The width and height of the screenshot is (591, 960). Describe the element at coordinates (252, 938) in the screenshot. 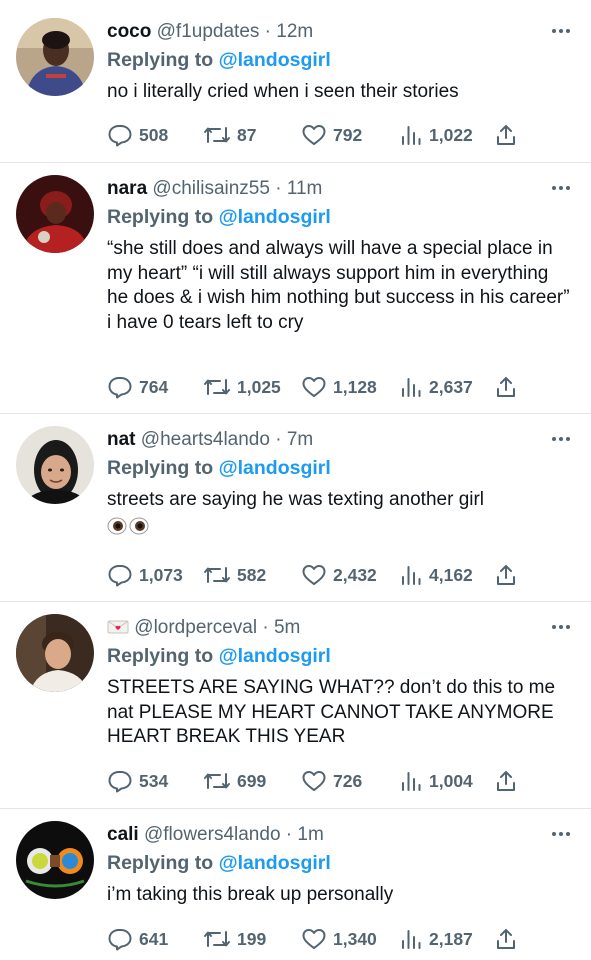

I see `retweet-count: 199` at that location.